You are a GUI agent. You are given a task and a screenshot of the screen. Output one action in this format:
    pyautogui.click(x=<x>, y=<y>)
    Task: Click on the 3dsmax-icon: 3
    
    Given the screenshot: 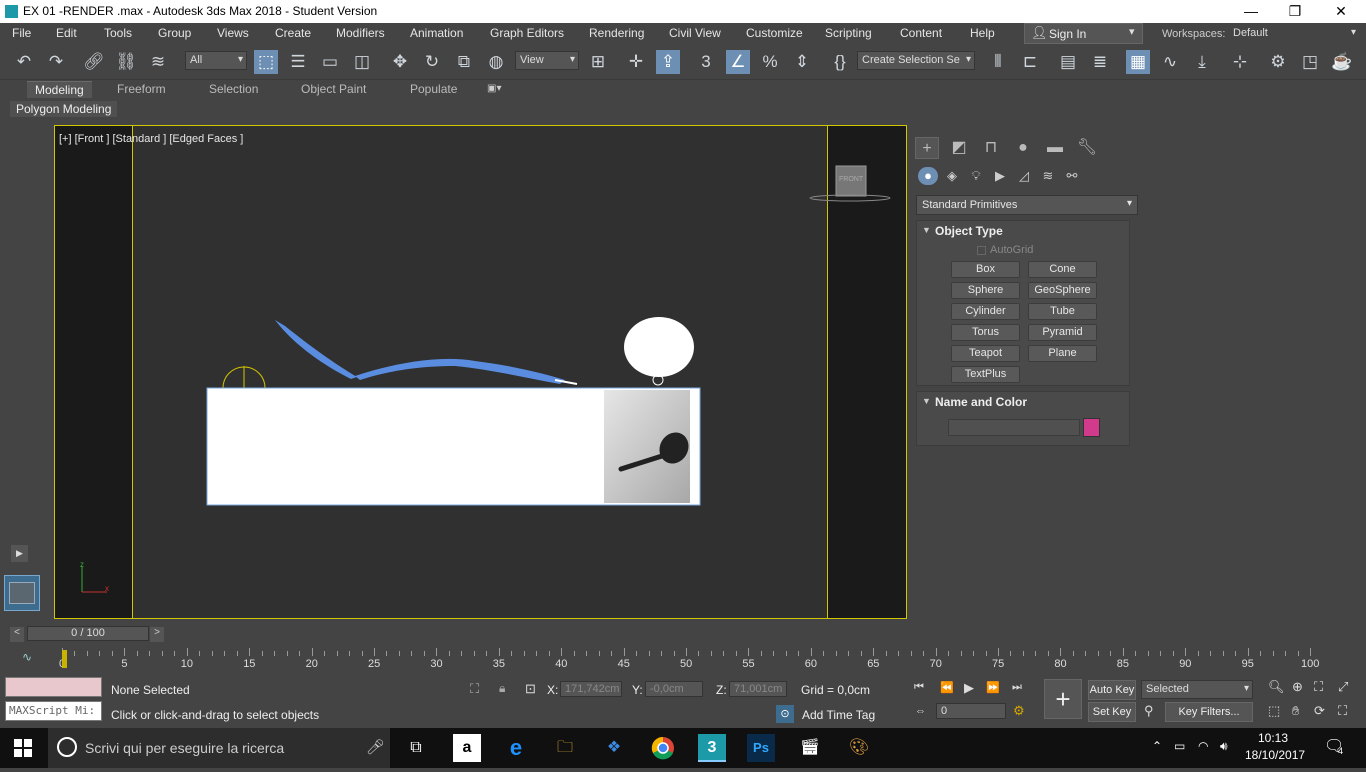 What is the action you would take?
    pyautogui.click(x=712, y=748)
    